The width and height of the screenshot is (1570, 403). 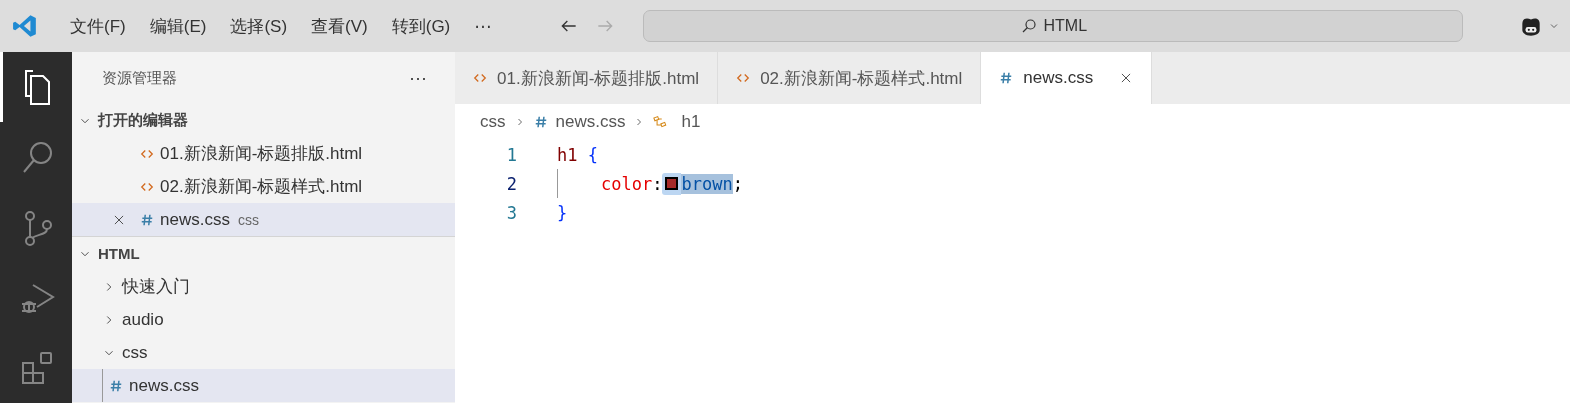 What do you see at coordinates (263, 253) in the screenshot?
I see `section-header: HTML` at bounding box center [263, 253].